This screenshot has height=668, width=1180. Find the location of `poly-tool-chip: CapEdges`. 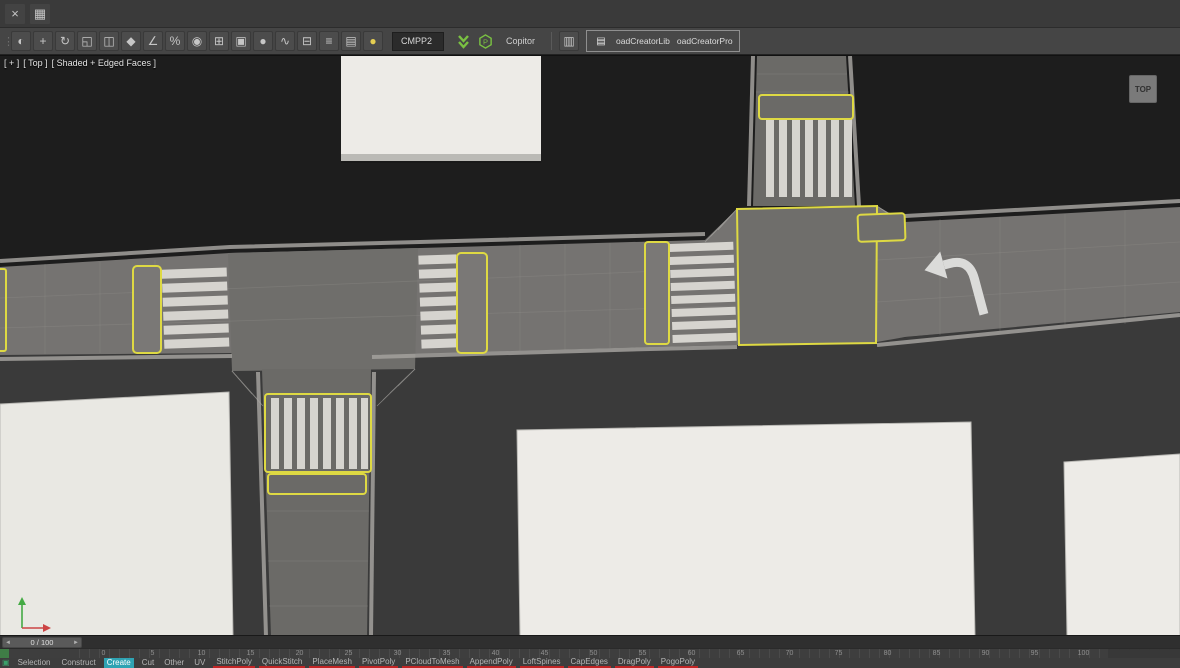

poly-tool-chip: CapEdges is located at coordinates (589, 663).